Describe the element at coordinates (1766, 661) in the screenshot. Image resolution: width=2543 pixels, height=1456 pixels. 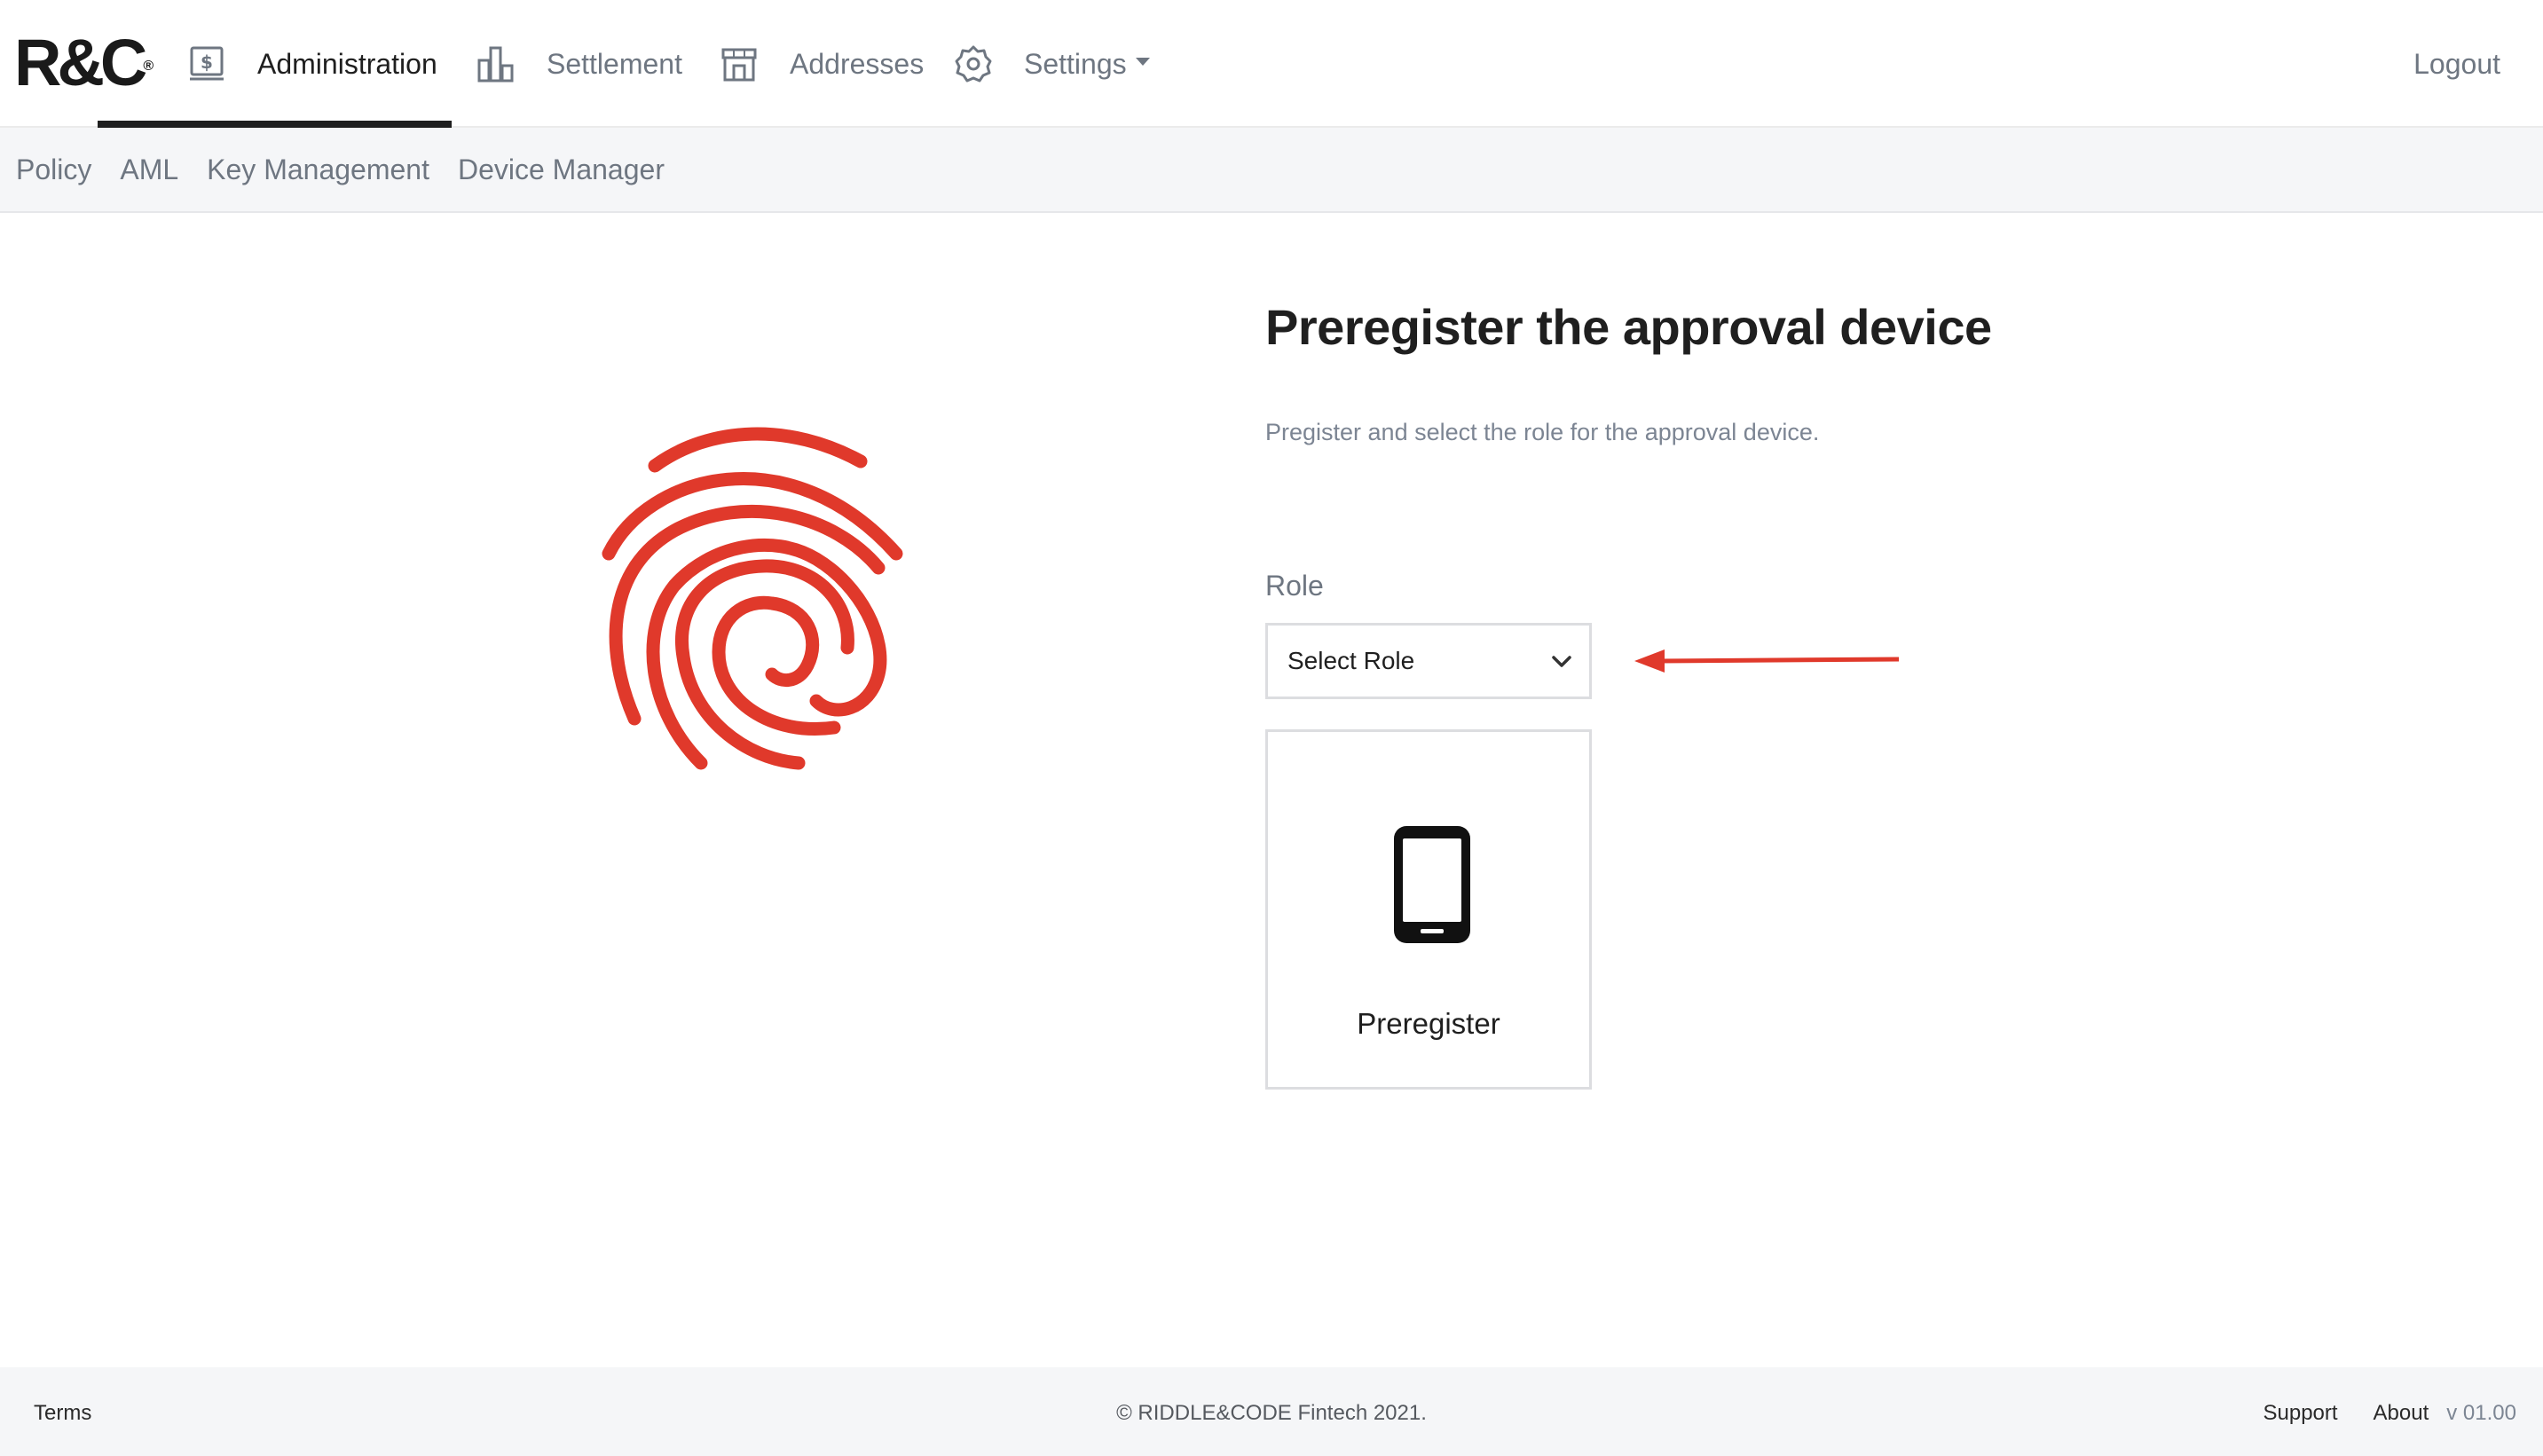
I see `arrow-left-icon` at that location.